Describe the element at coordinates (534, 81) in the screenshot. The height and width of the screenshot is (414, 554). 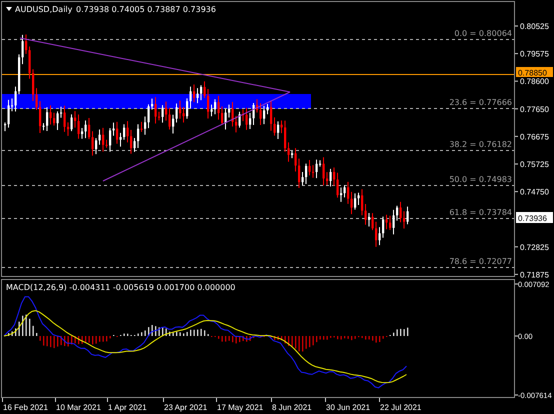
I see `price-label: 0.78600` at that location.